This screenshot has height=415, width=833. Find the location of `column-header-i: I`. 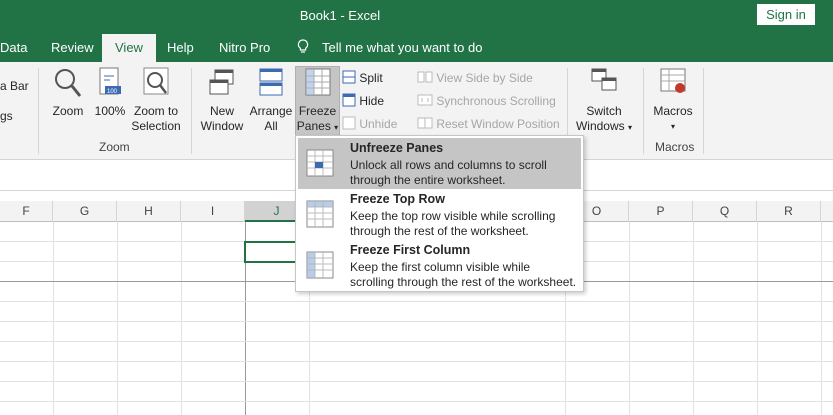

column-header-i: I is located at coordinates (213, 211).